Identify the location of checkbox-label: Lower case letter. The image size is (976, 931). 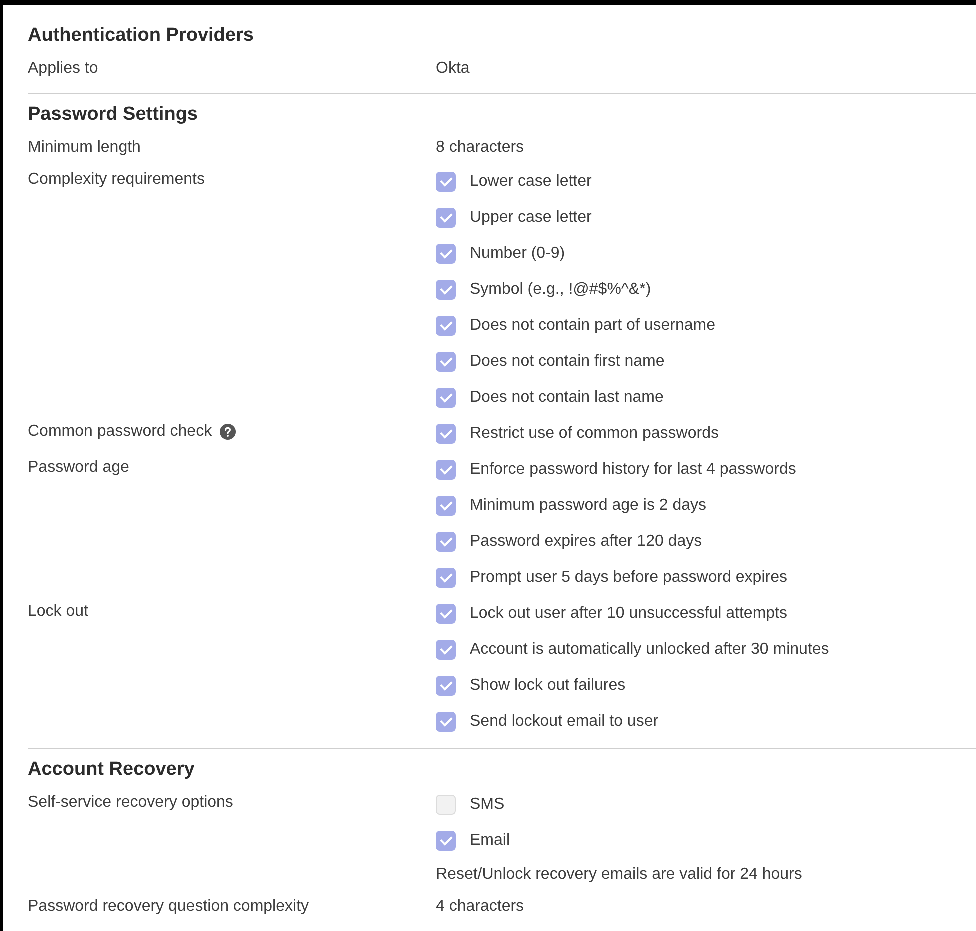
(531, 182).